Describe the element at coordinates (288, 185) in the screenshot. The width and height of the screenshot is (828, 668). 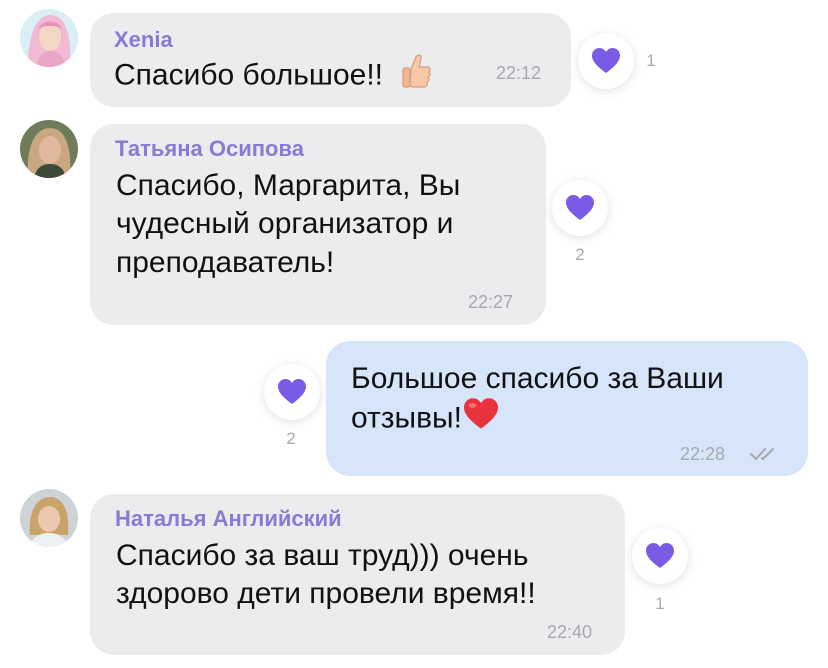
I see `message-text-line: Спасибо, Маргарита, Вы` at that location.